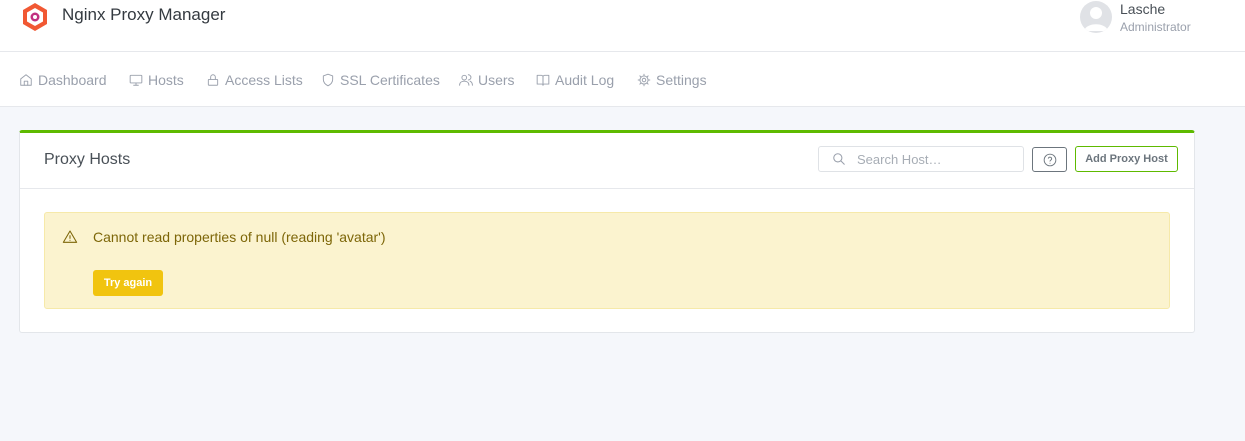 This screenshot has height=441, width=1245. What do you see at coordinates (213, 80) in the screenshot?
I see `lock-icon` at bounding box center [213, 80].